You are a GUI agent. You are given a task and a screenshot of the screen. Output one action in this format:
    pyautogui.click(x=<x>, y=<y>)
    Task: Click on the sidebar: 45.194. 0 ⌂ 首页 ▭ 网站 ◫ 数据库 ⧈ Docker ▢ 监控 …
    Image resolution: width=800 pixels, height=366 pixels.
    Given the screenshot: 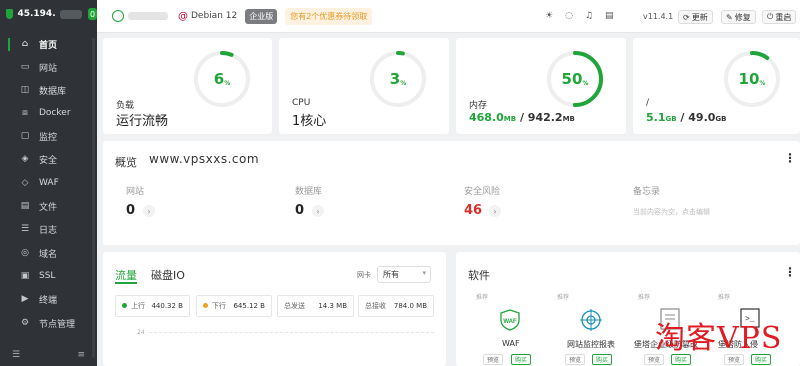 What is the action you would take?
    pyautogui.click(x=48, y=183)
    